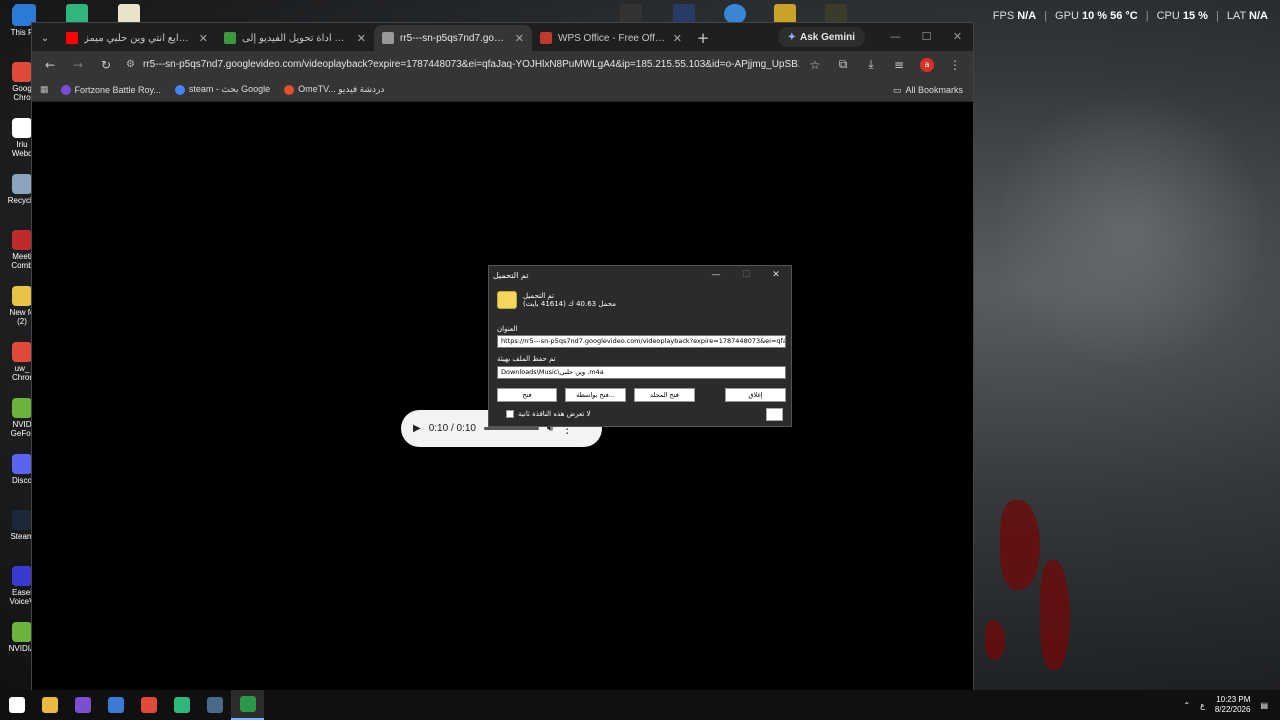 The width and height of the screenshot is (1280, 720). What do you see at coordinates (72, 38) in the screenshot?
I see `youtube-icon` at bounding box center [72, 38].